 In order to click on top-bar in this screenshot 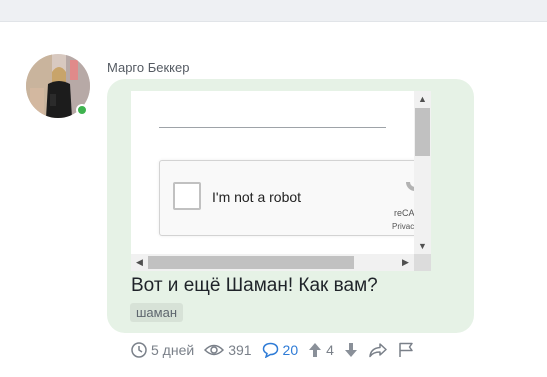, I will do `click(273, 11)`.